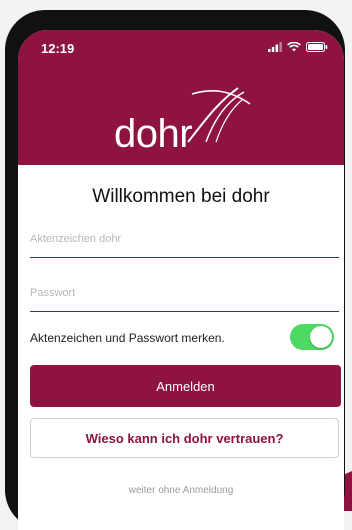 The height and width of the screenshot is (530, 352). What do you see at coordinates (184, 293) in the screenshot?
I see `password-input` at bounding box center [184, 293].